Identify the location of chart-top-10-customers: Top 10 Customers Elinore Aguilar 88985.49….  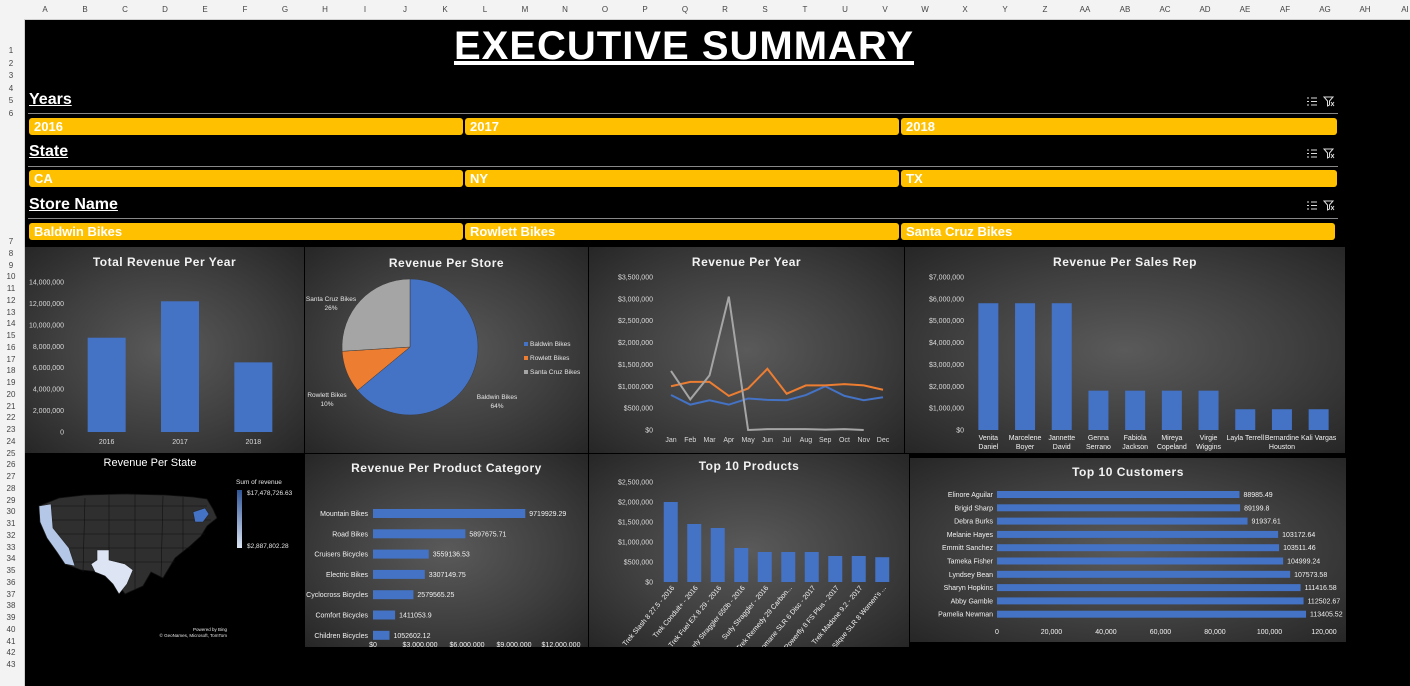
(1128, 550).